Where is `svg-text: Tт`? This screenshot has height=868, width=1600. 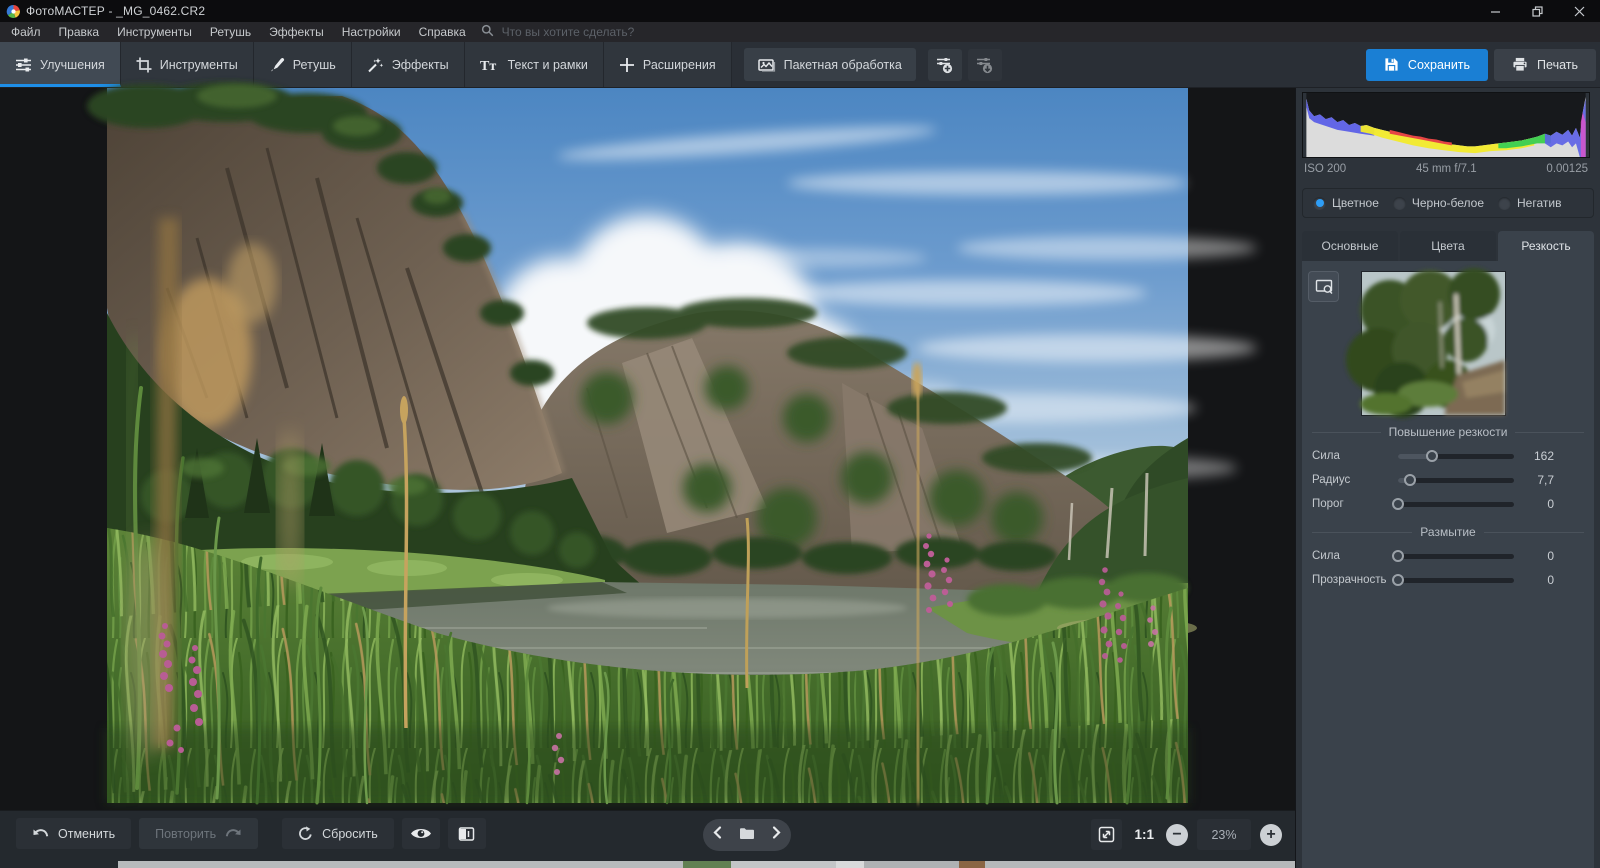
svg-text: Tт is located at coordinates (488, 66).